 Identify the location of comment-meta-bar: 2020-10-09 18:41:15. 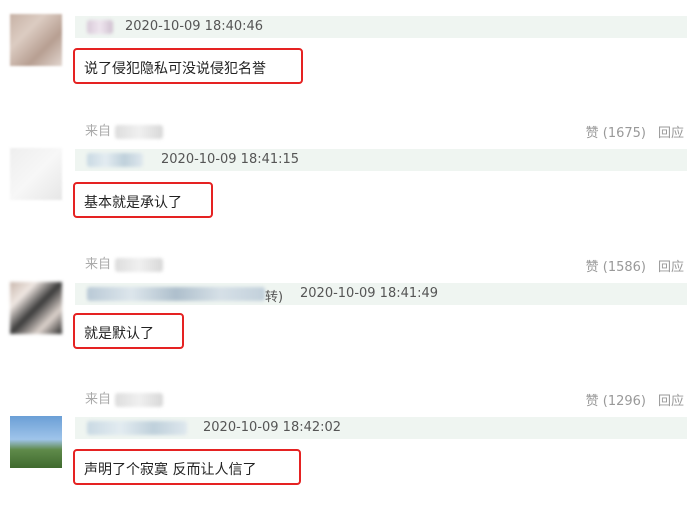
(381, 160).